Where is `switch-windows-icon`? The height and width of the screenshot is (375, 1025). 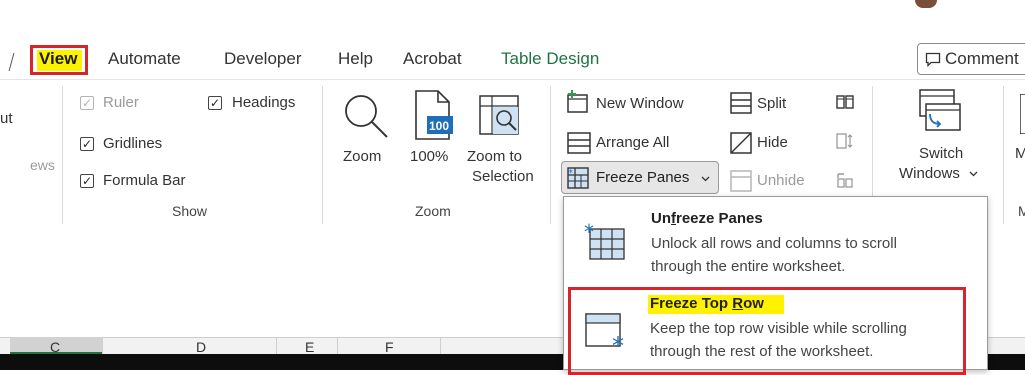 switch-windows-icon is located at coordinates (940, 110).